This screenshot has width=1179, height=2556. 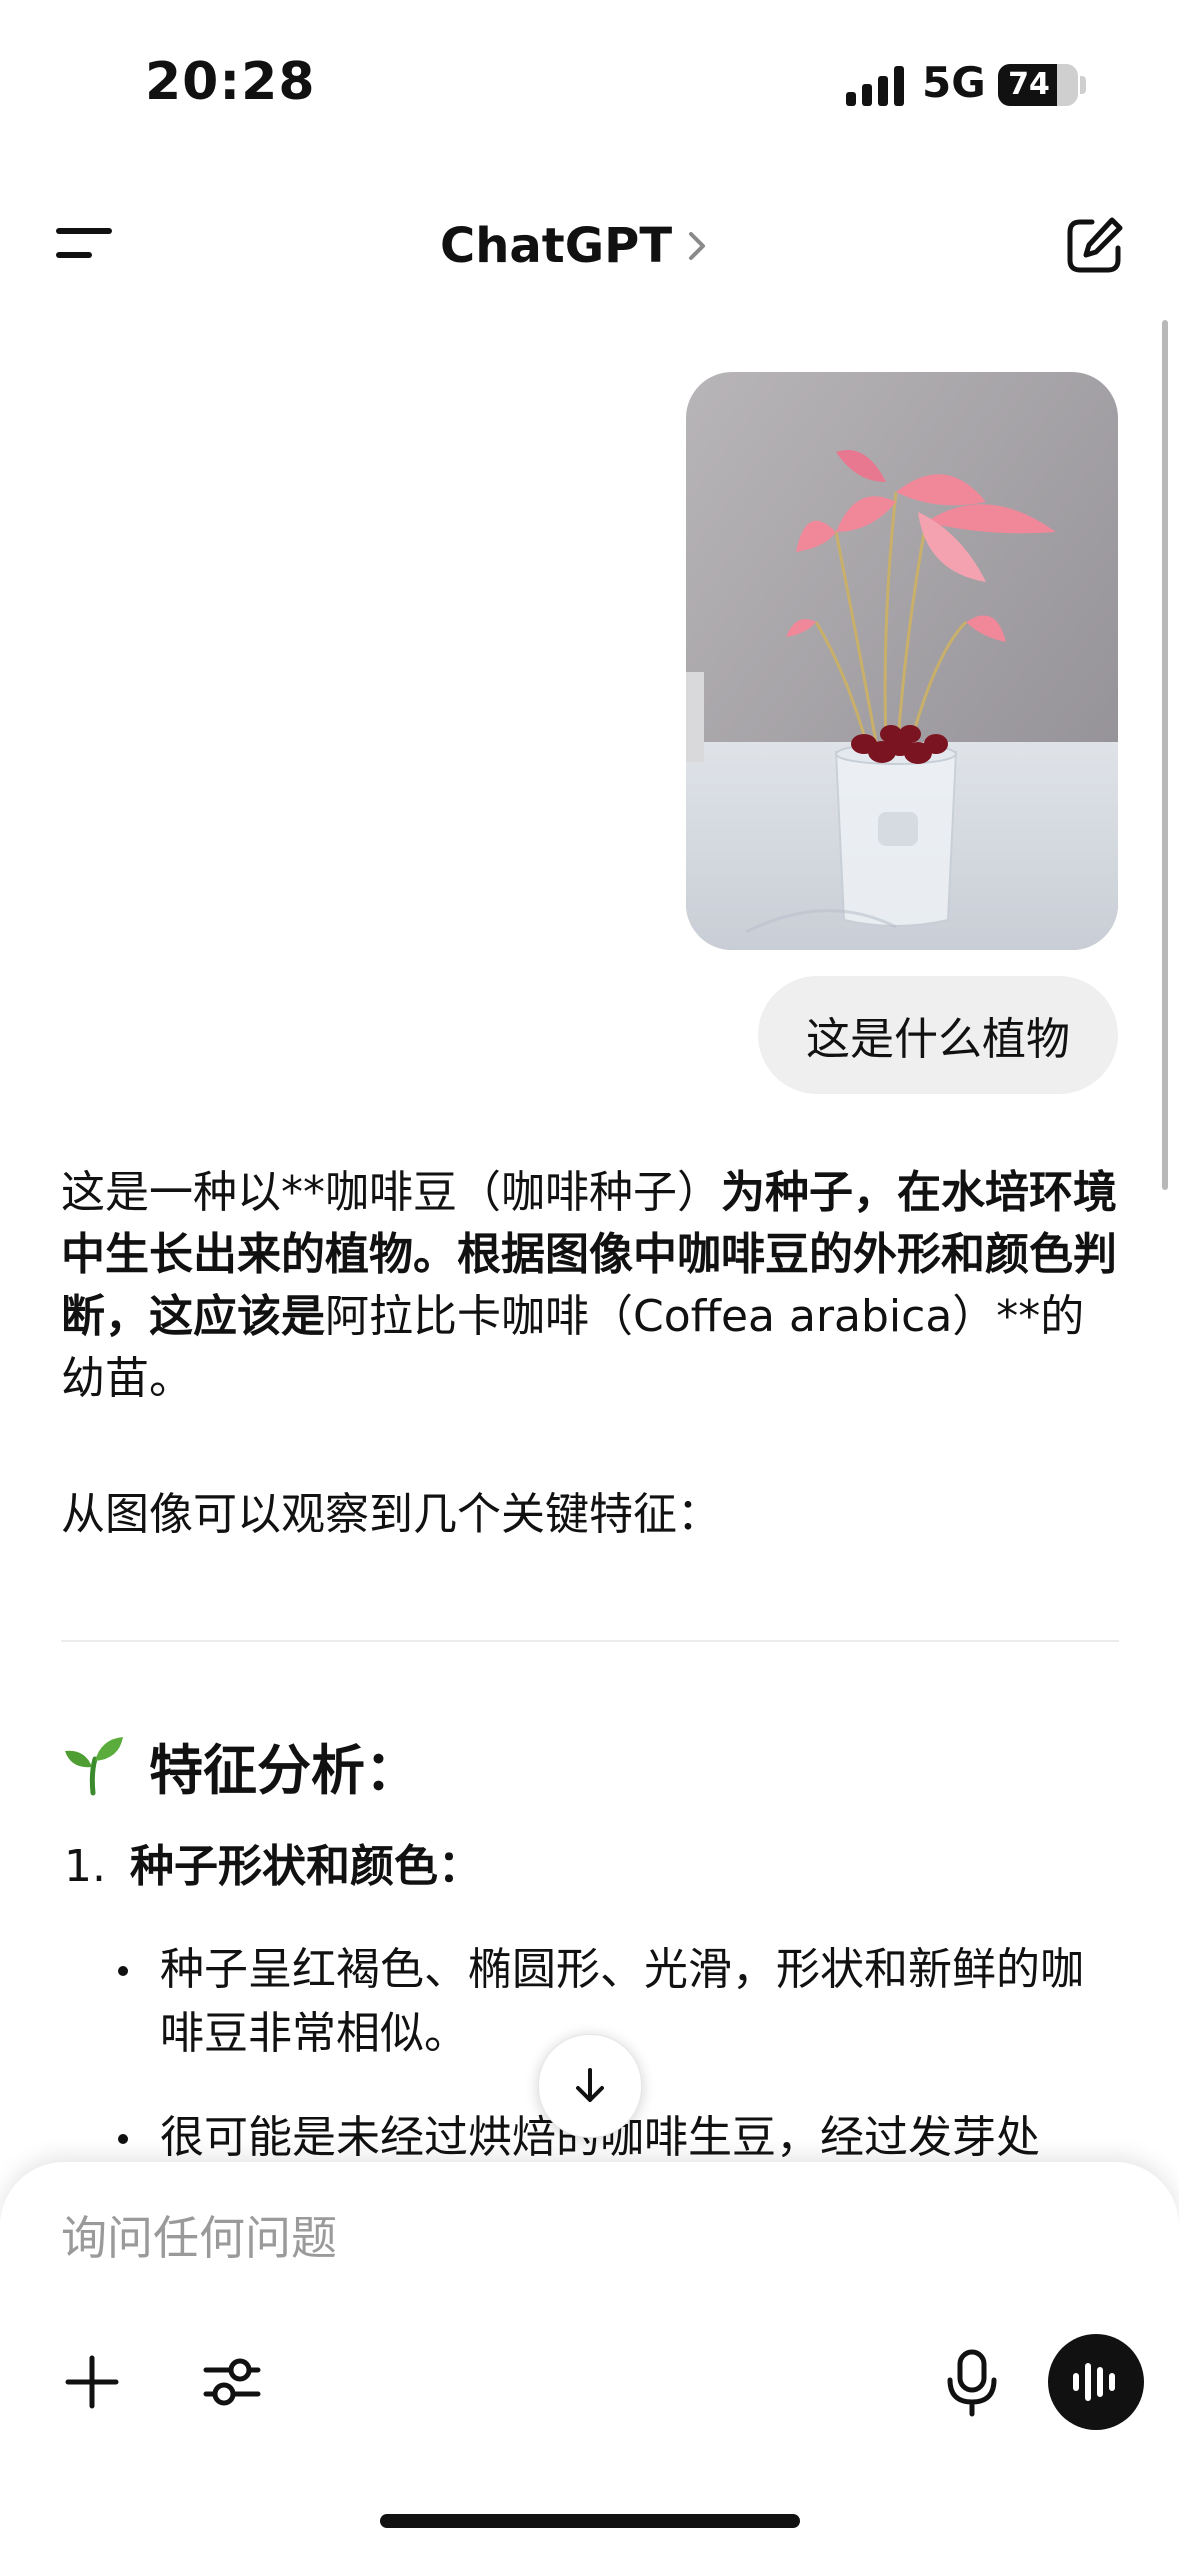 What do you see at coordinates (954, 82) in the screenshot?
I see `network-type: 5G` at bounding box center [954, 82].